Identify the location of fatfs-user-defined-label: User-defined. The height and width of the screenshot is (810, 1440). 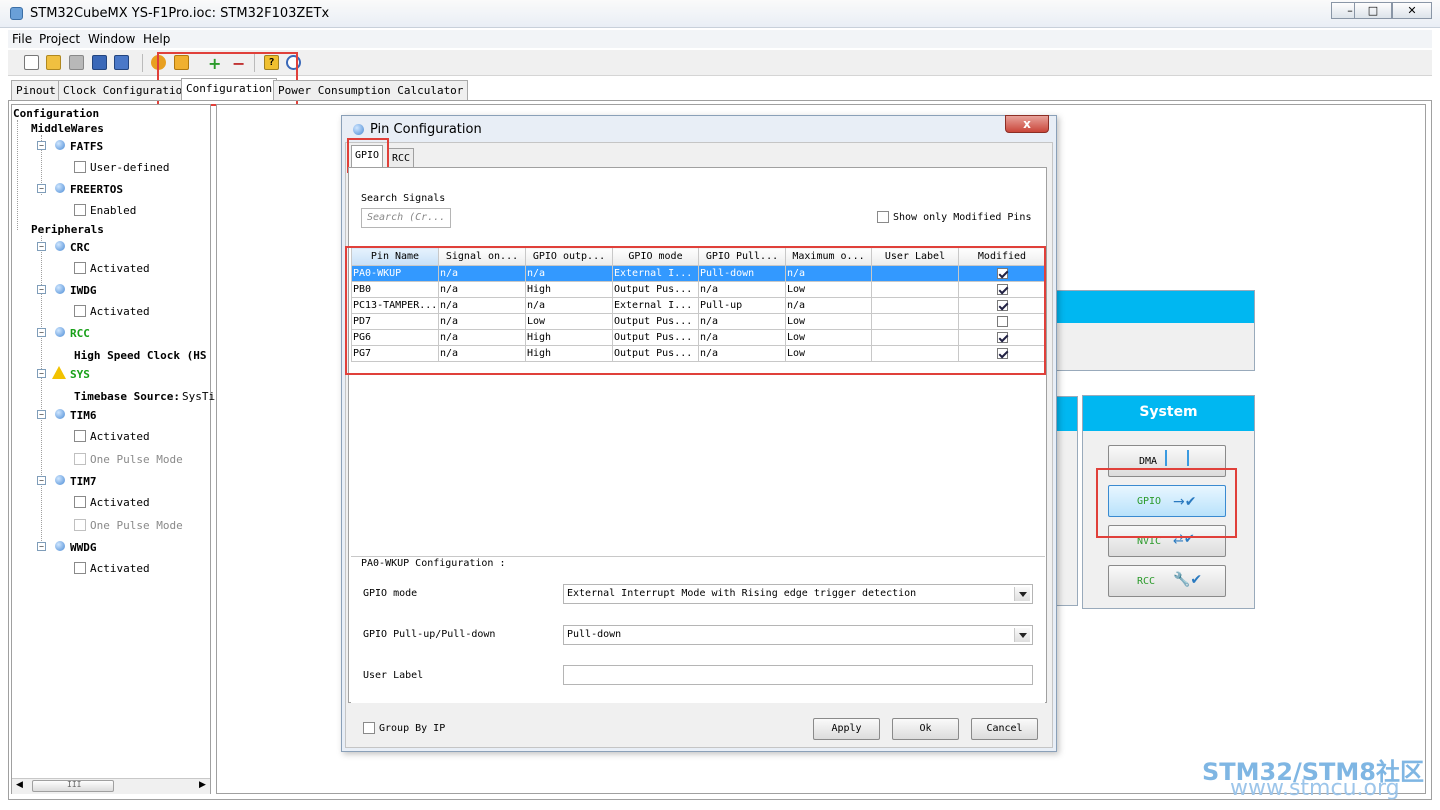
(130, 167).